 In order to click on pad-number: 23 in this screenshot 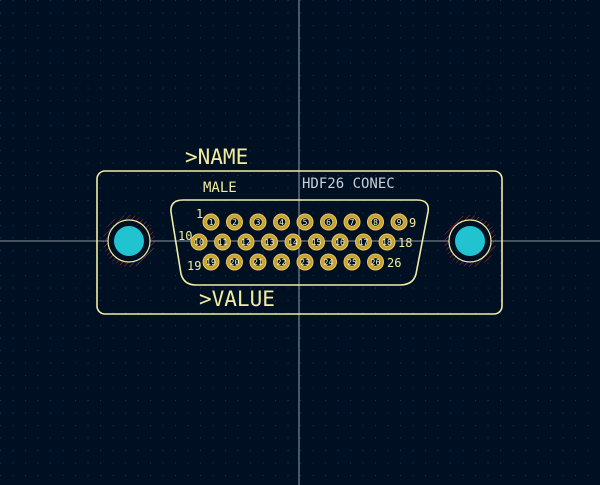, I will do `click(305, 262)`.